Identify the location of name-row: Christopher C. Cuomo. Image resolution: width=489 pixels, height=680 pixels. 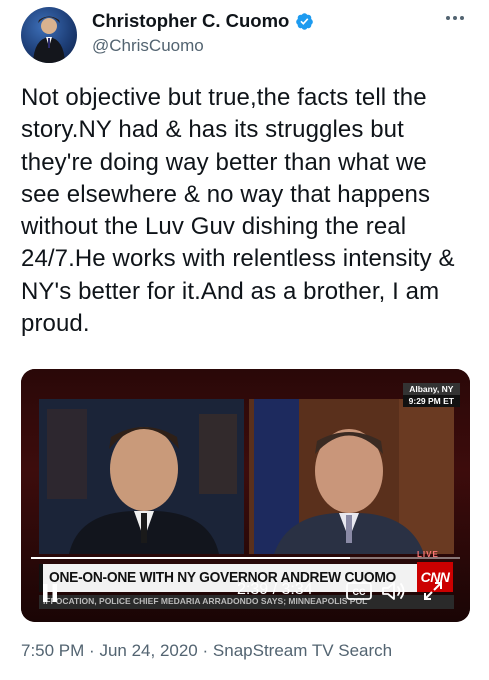
(203, 21).